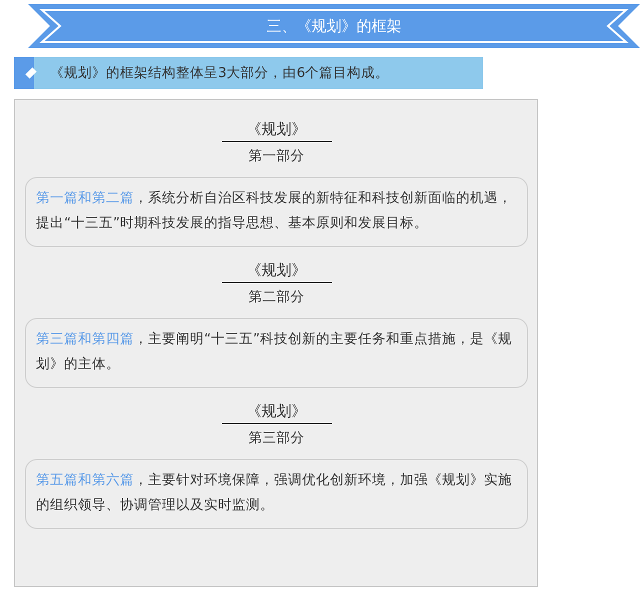 The height and width of the screenshot is (598, 643). Describe the element at coordinates (334, 26) in the screenshot. I see `banner-title: 三、《规划》的框架` at that location.